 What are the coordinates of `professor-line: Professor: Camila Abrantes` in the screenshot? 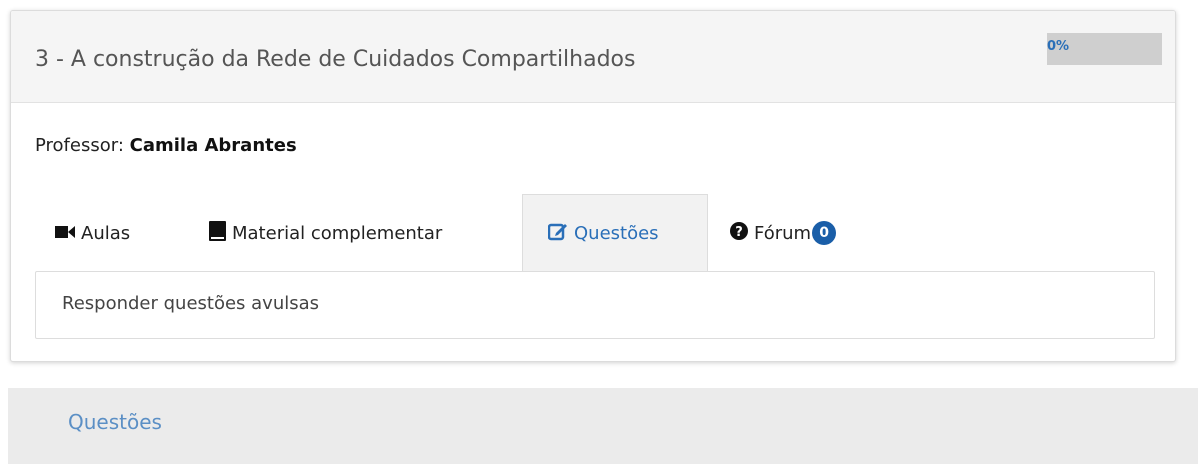 It's located at (166, 145).